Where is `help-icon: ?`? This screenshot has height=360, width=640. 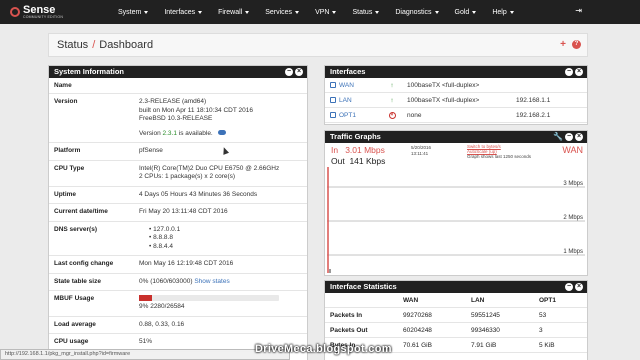 help-icon: ? is located at coordinates (576, 44).